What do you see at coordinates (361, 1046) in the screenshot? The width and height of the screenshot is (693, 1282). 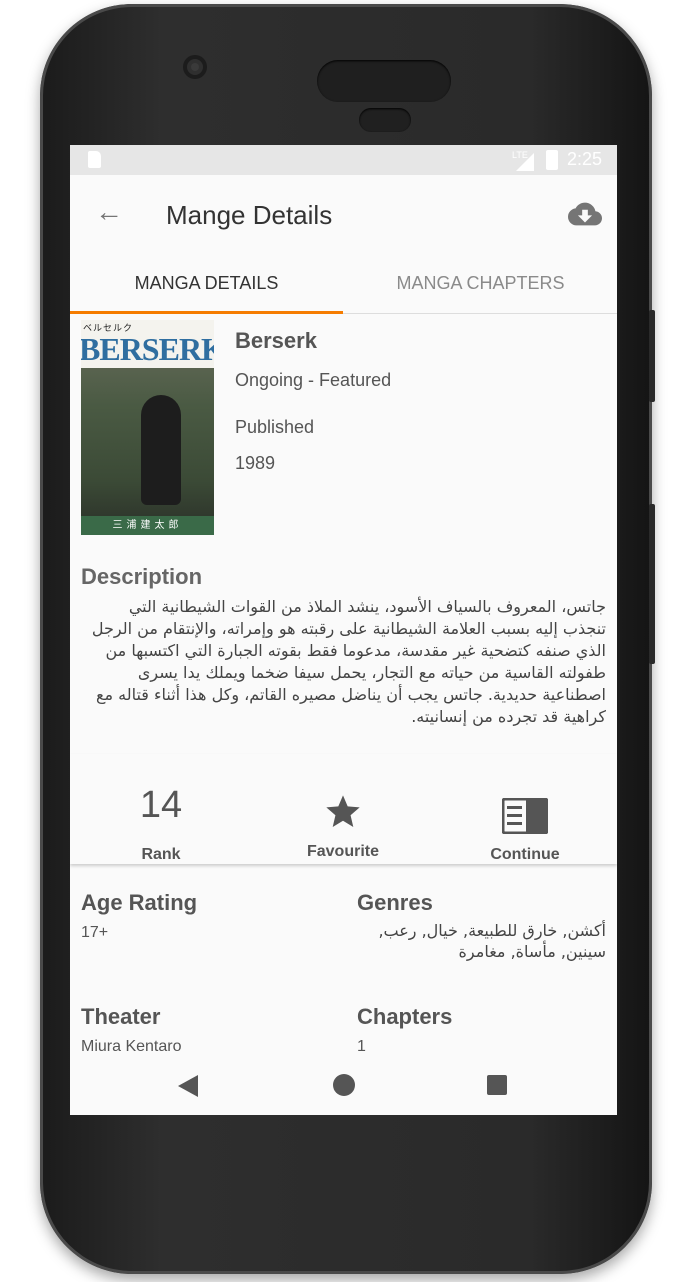 I see `chapters-value: 1` at bounding box center [361, 1046].